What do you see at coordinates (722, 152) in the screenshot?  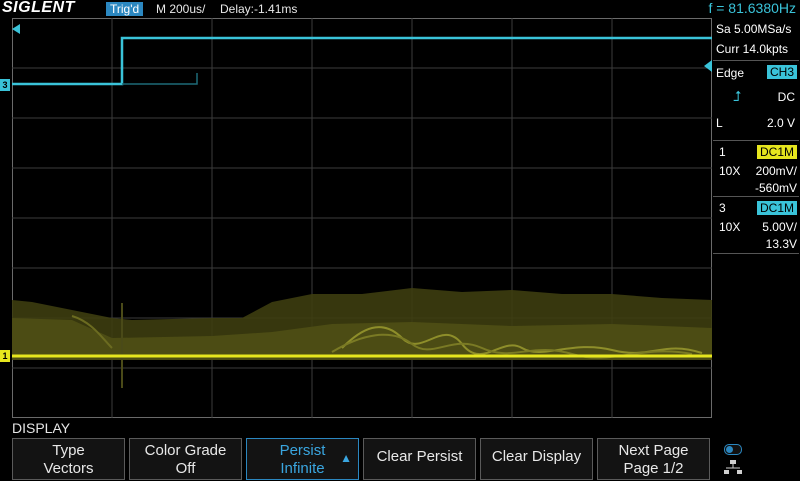 I see `ch1-number: 1` at bounding box center [722, 152].